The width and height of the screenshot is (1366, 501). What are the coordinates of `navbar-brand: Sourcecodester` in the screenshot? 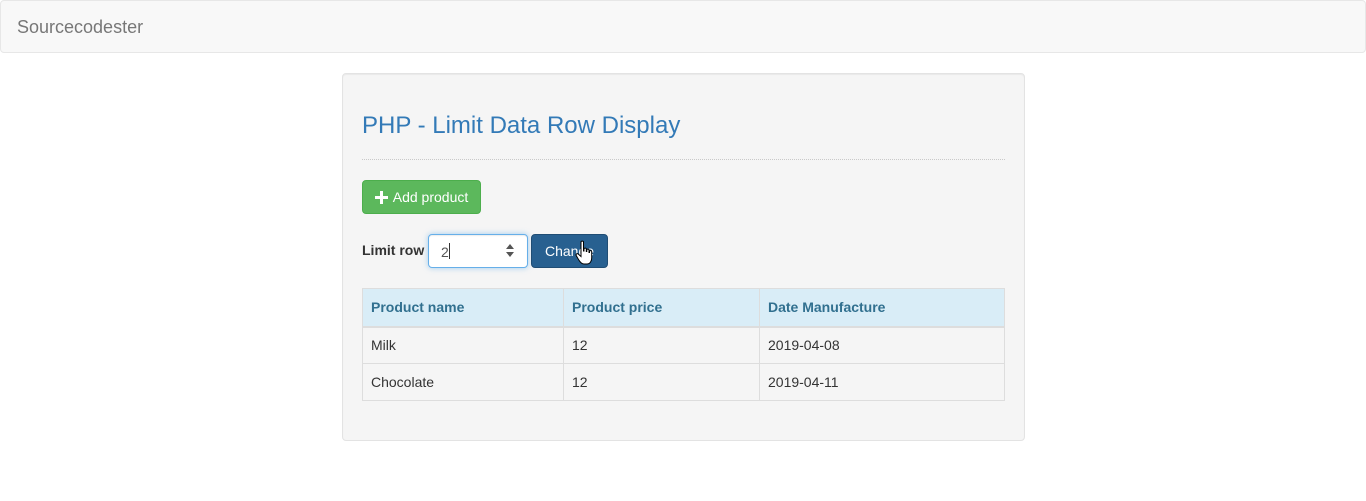 It's located at (80, 27).